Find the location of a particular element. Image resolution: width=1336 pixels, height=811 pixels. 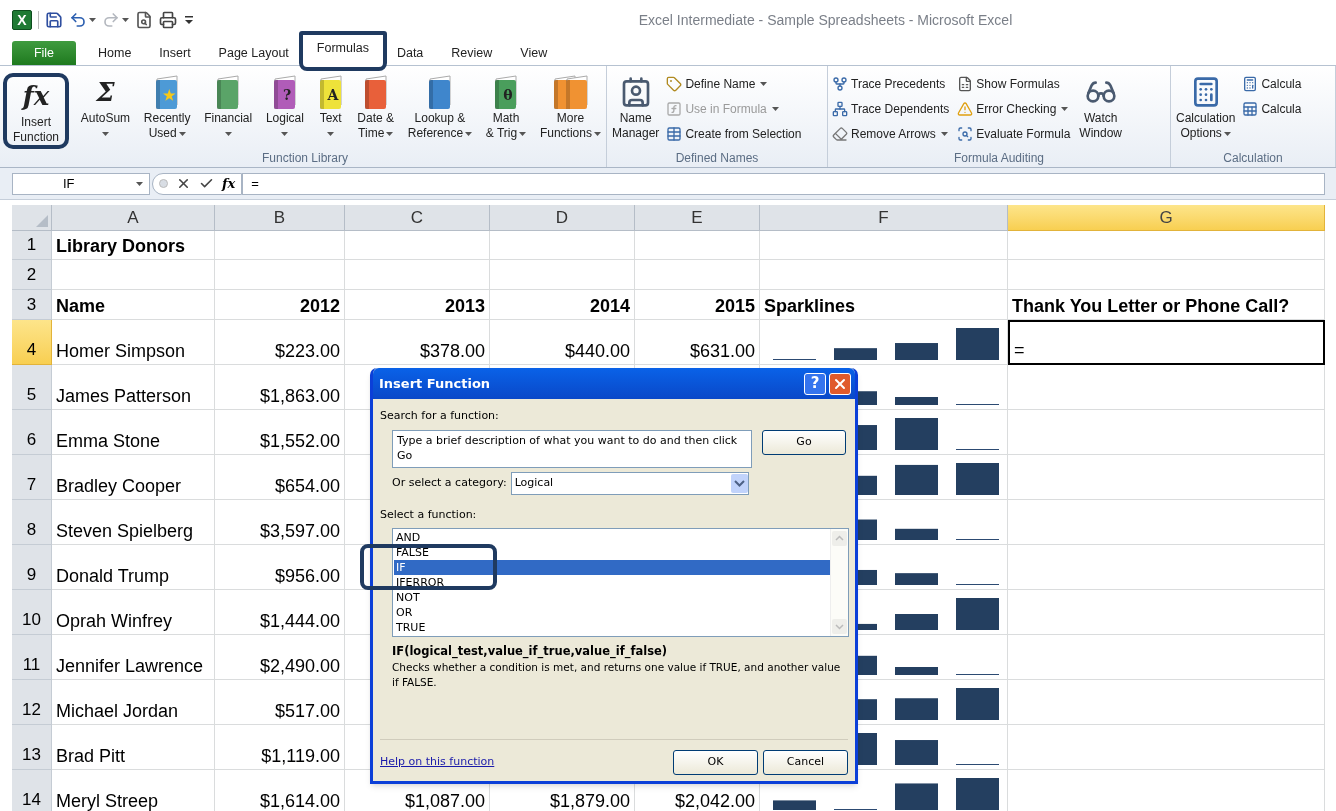

help-link: Help on this function is located at coordinates (437, 762).